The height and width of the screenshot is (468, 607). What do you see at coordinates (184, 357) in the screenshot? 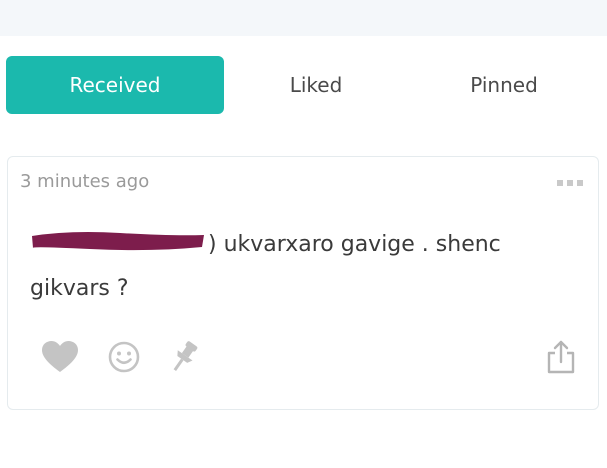
I see `pin-icon` at bounding box center [184, 357].